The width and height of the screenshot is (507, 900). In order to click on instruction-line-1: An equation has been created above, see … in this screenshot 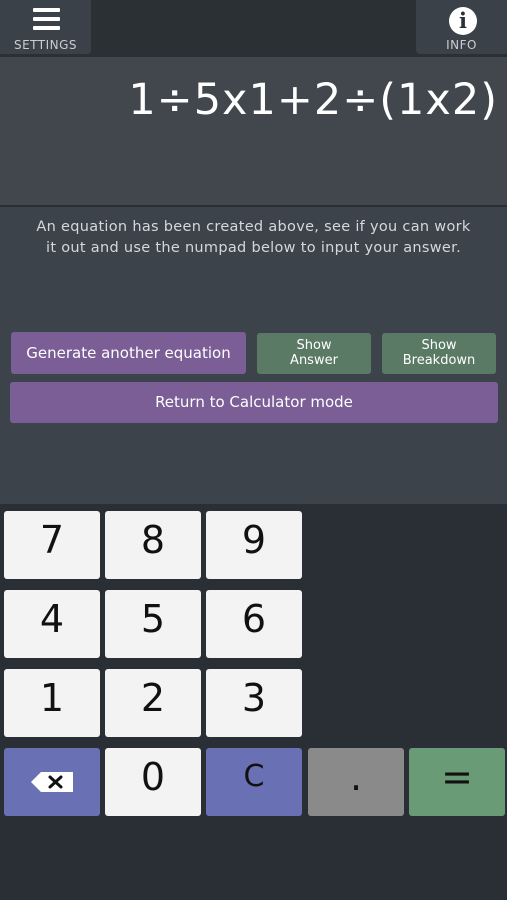, I will do `click(253, 227)`.